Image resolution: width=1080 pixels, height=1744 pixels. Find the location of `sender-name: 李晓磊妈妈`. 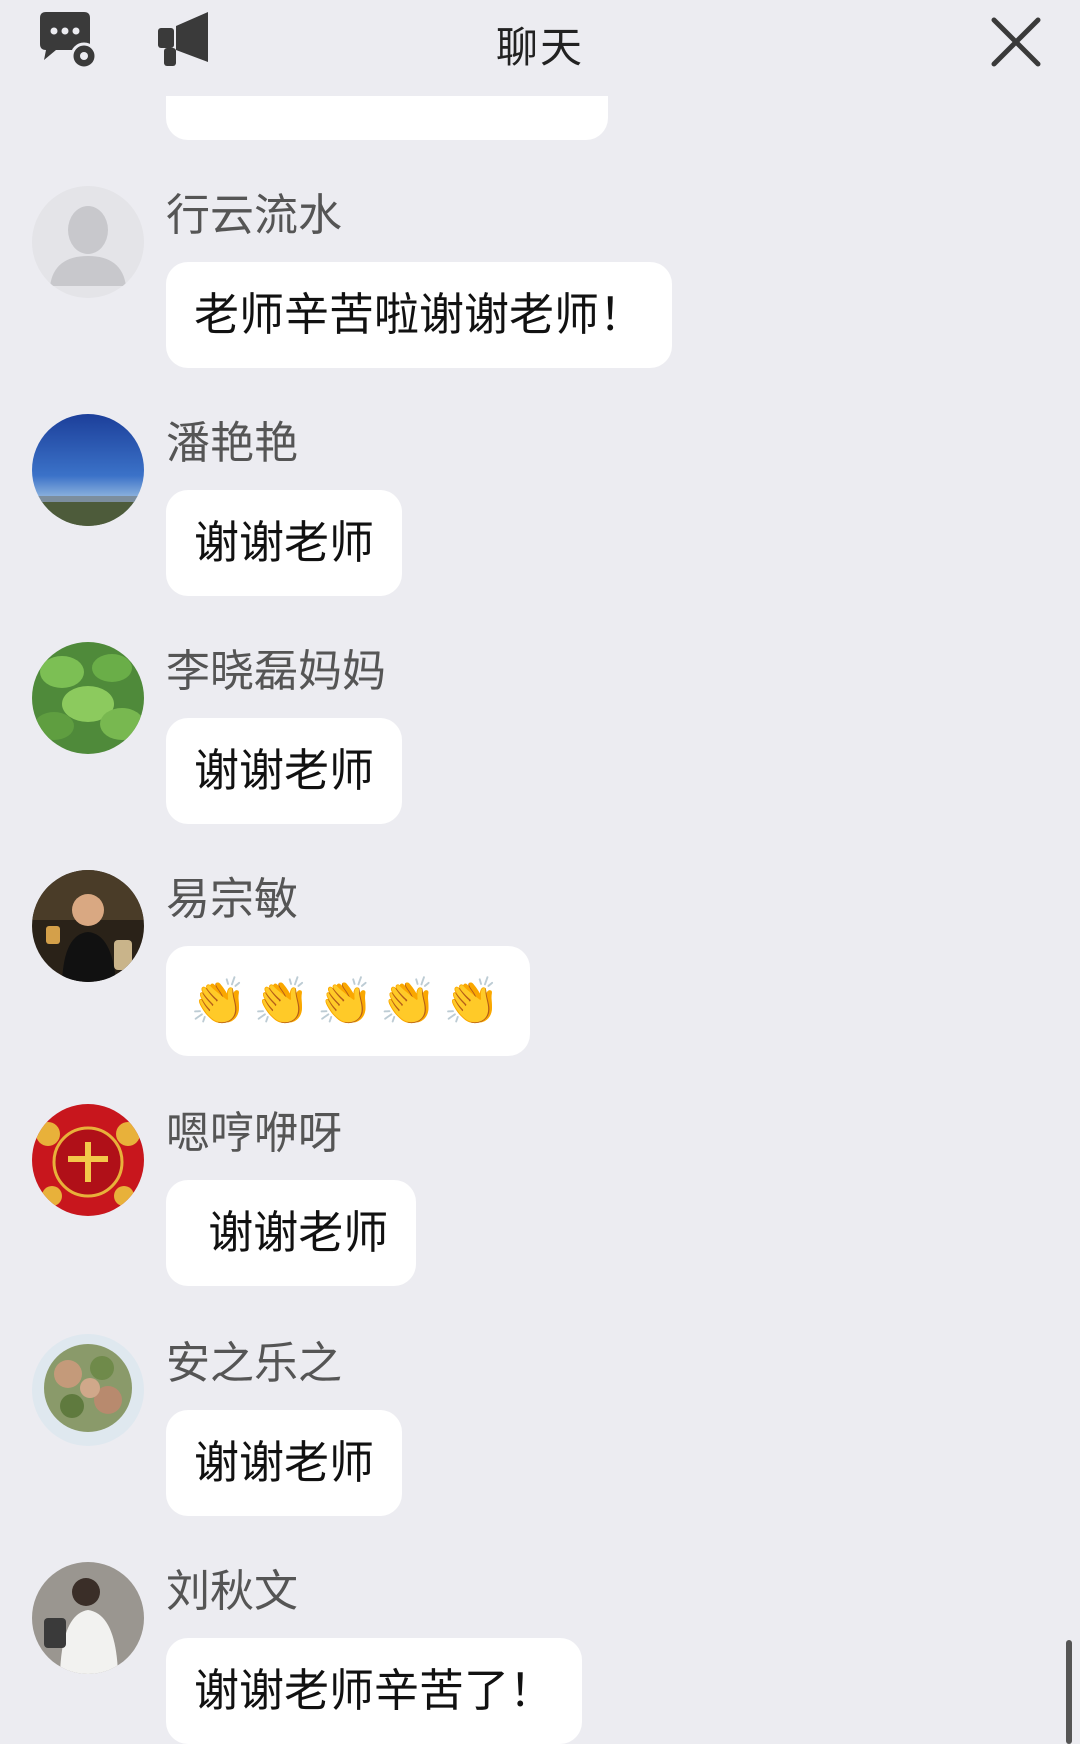

sender-name: 李晓磊妈妈 is located at coordinates (276, 671).